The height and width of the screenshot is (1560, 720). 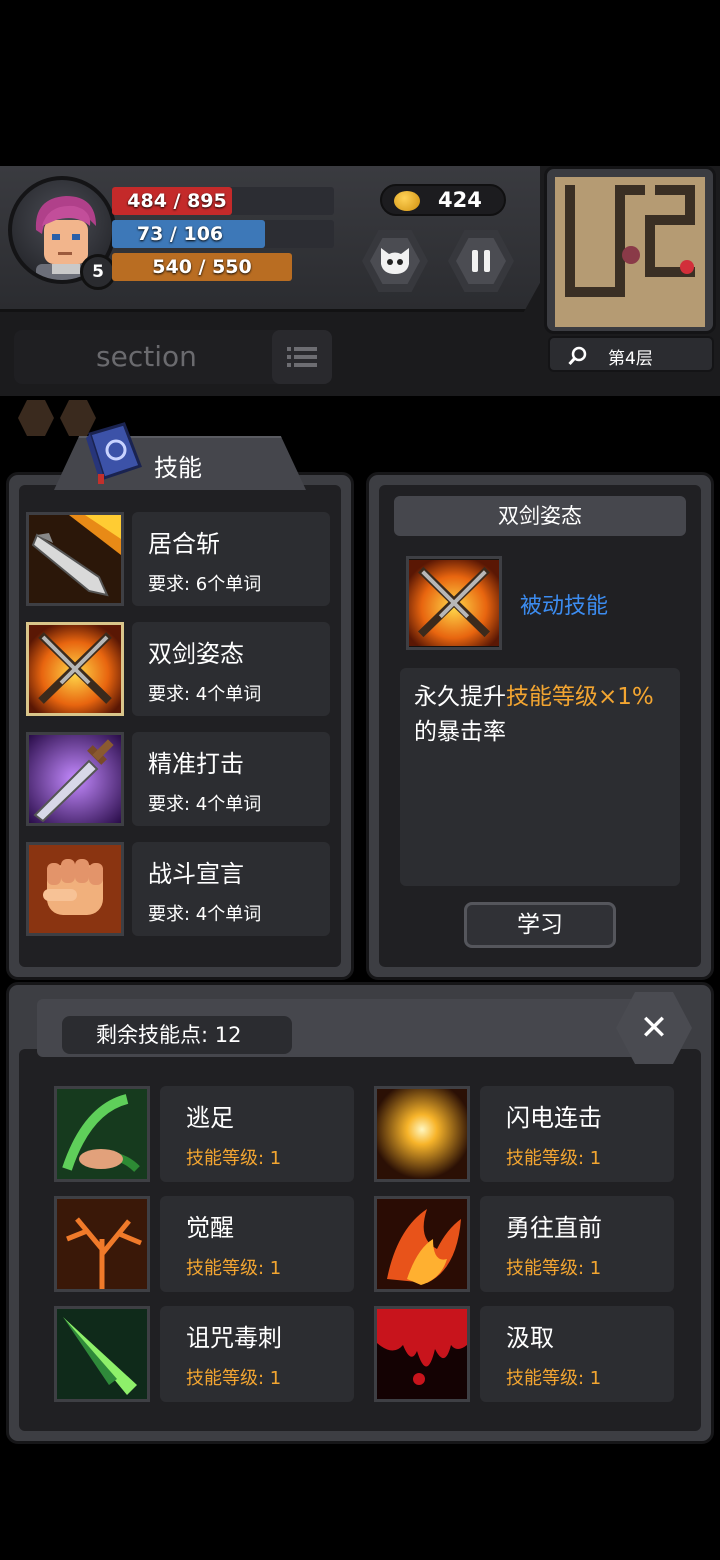 I want to click on learned-skill-body: 勇往直前 技能等级: 1, so click(x=577, y=1244).